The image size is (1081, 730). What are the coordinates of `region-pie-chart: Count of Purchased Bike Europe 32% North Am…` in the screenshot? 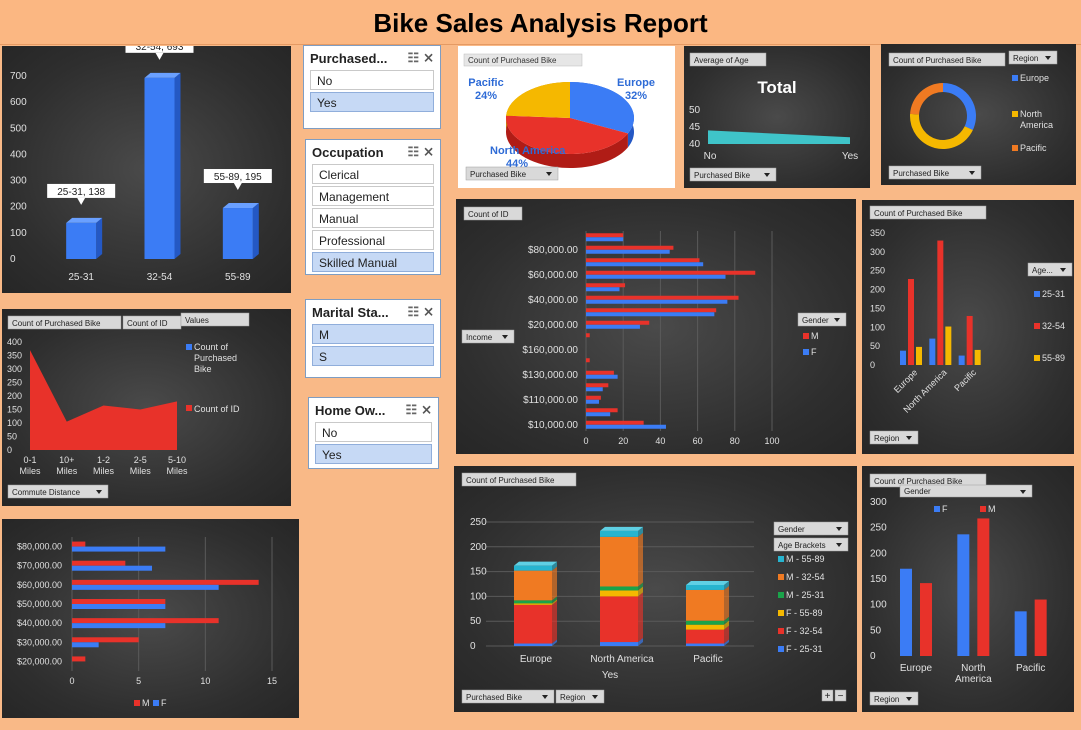 It's located at (566, 117).